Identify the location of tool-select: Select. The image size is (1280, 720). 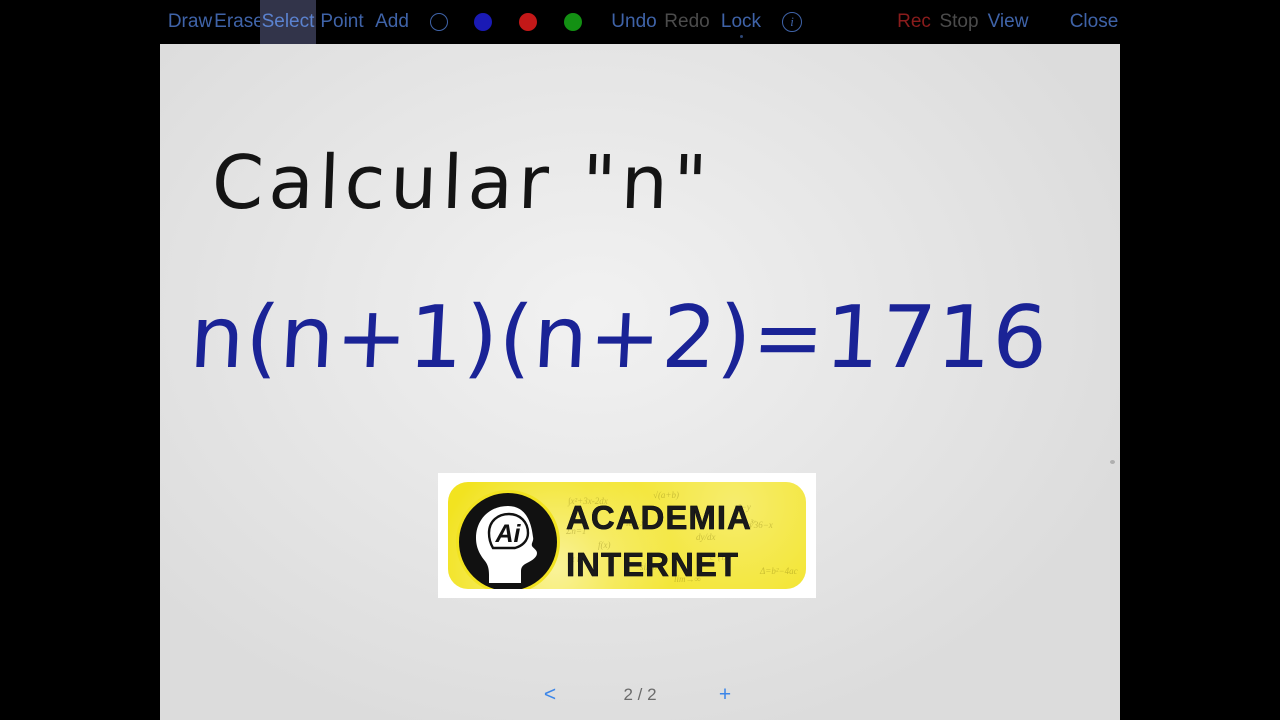
(288, 22).